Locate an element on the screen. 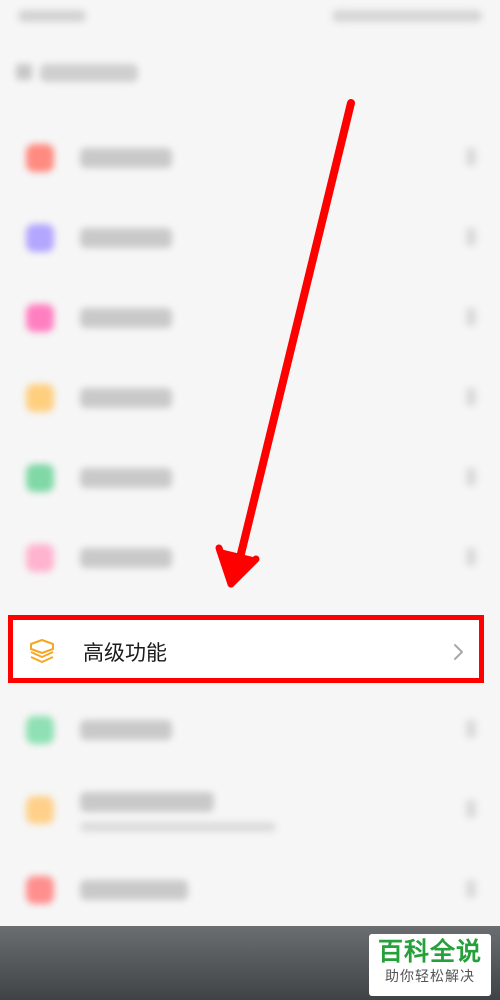 The width and height of the screenshot is (500, 1000). bookmark-icon is located at coordinates (40, 810).